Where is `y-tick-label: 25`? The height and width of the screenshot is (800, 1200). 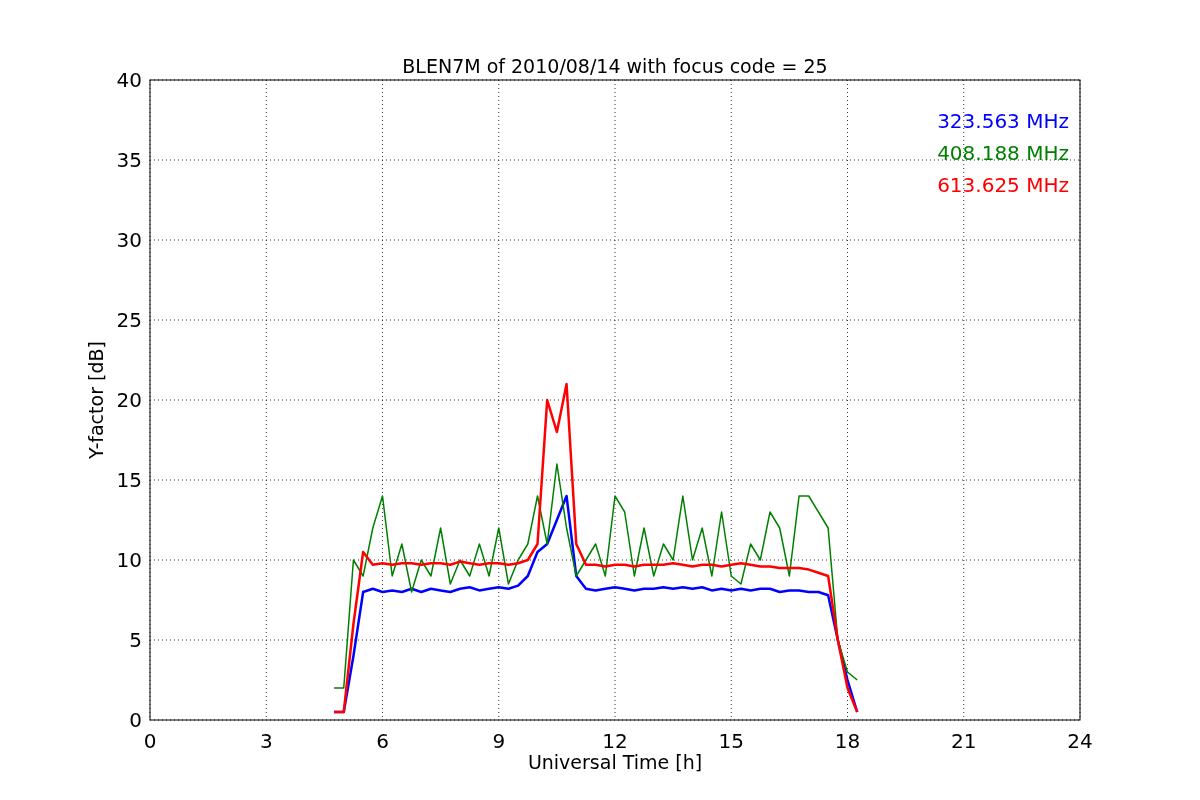 y-tick-label: 25 is located at coordinates (129, 320).